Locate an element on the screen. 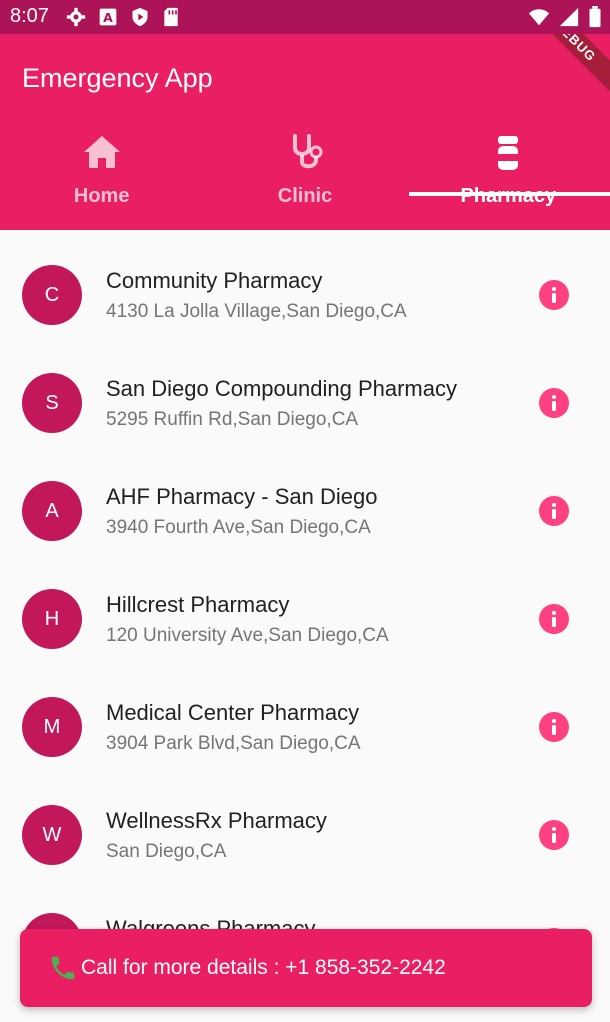 This screenshot has width=610, height=1022. status-time: 8:07 is located at coordinates (29, 16).